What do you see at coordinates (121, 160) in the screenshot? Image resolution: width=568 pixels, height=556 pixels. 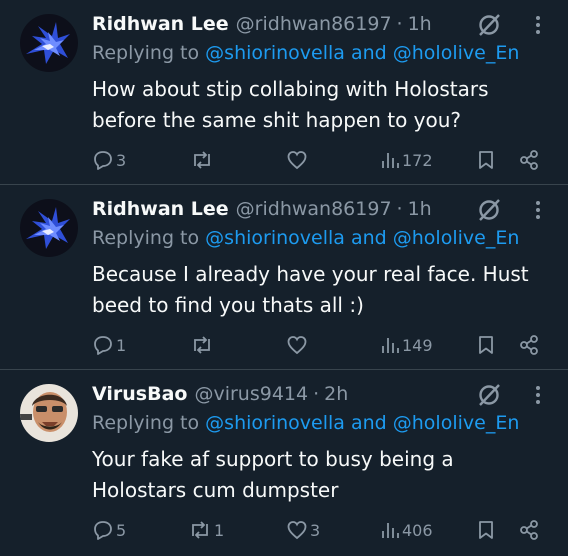 I see `reply-count: 3` at bounding box center [121, 160].